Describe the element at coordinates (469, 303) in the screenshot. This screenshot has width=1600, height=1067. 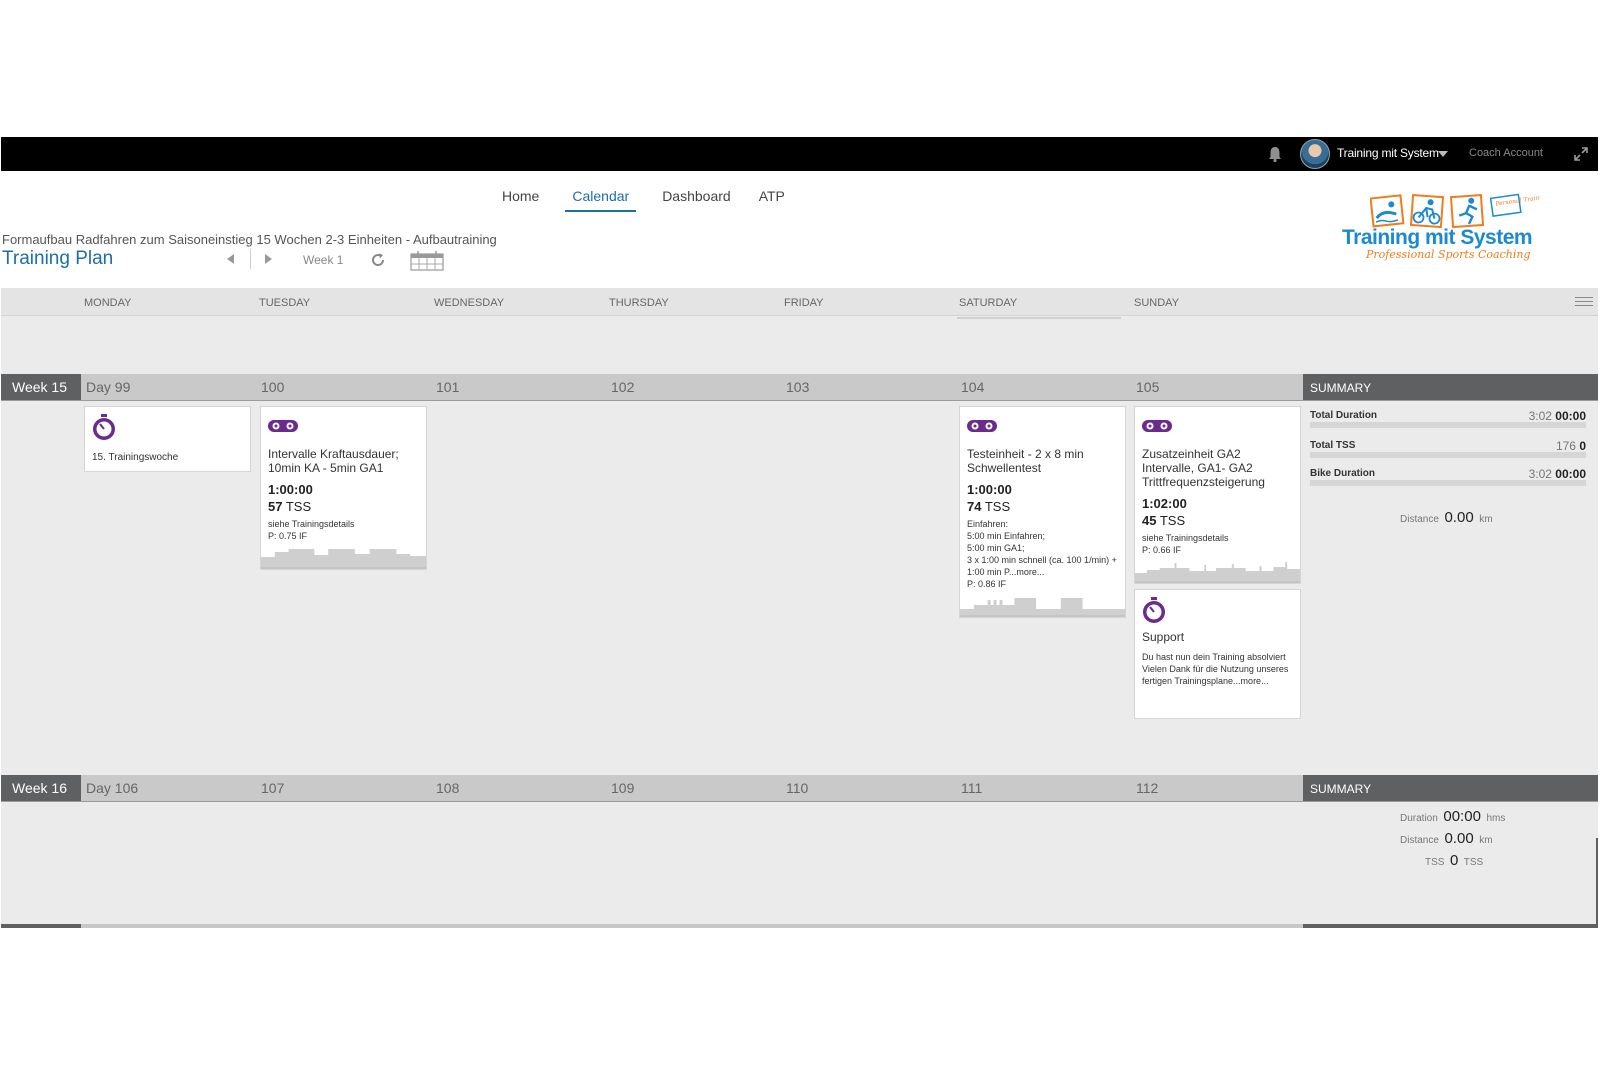
I see `weekday-wednesday: WEDNESDAY` at that location.